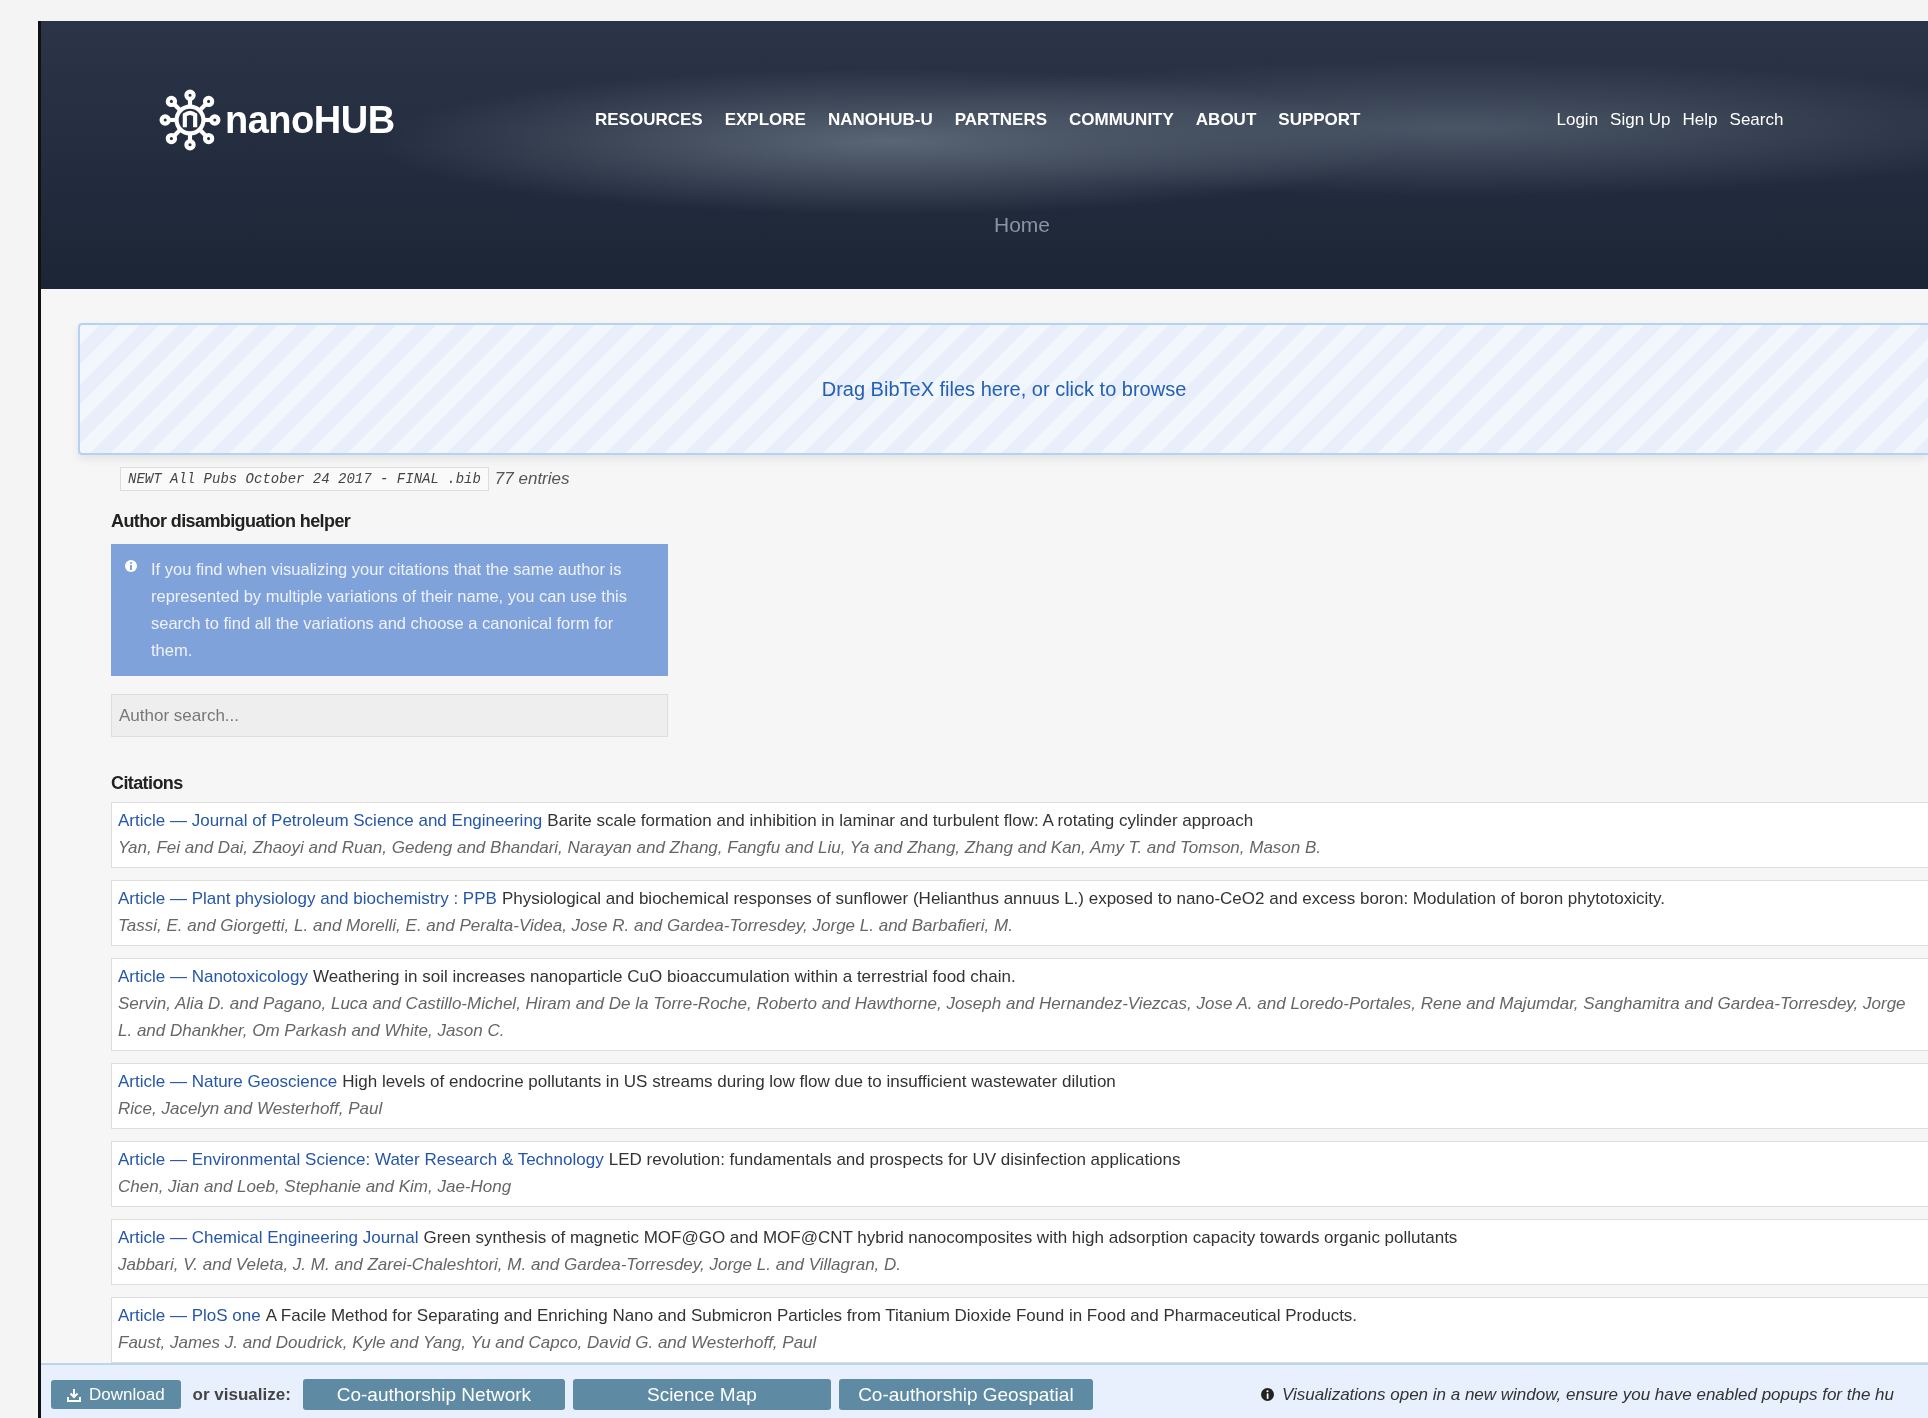 This screenshot has height=1418, width=1928. I want to click on file-dropzone: Drag BibTeX files here, or click to browse, so click(1003, 389).